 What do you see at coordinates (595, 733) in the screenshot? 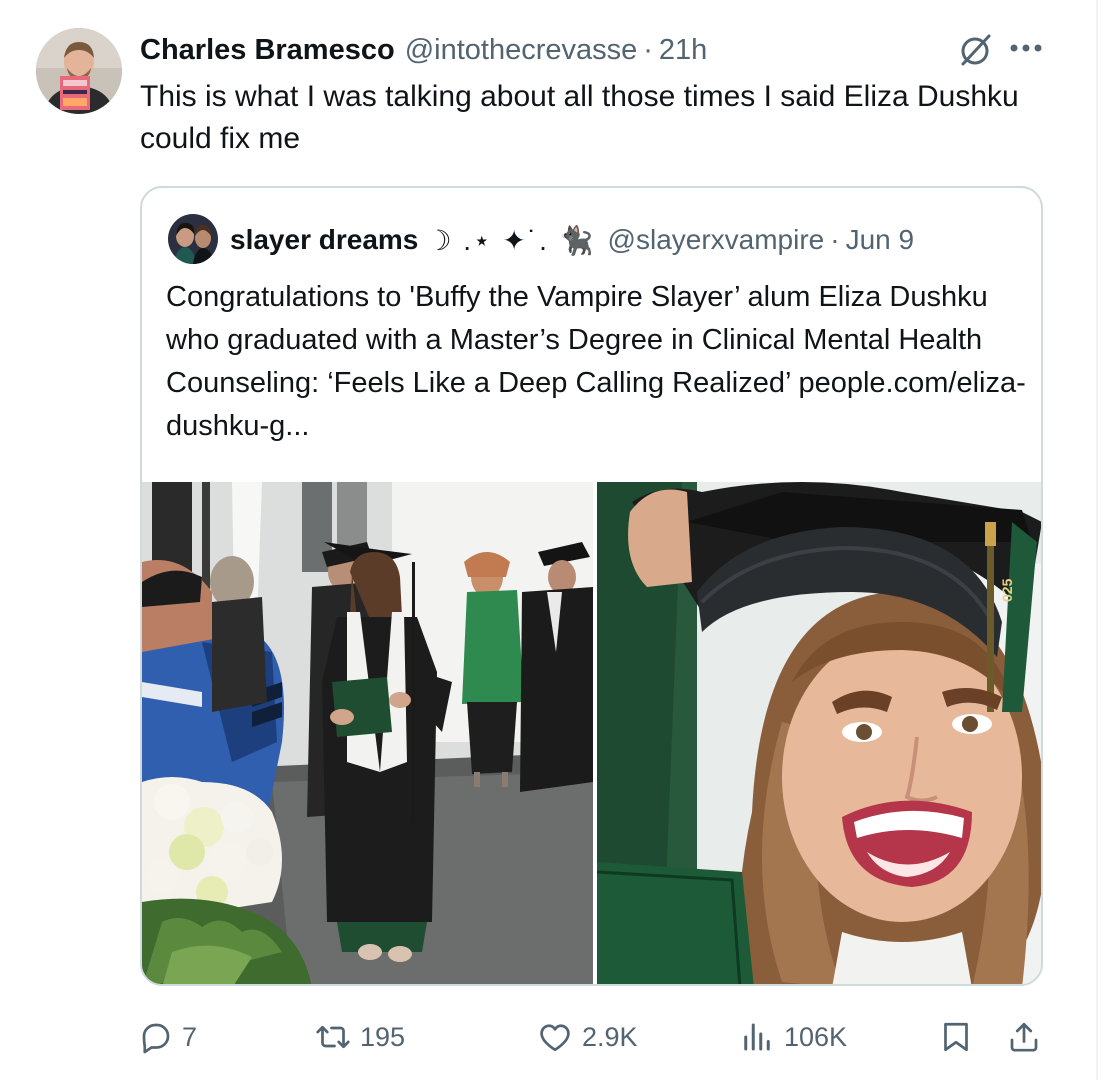
I see `media-divider` at bounding box center [595, 733].